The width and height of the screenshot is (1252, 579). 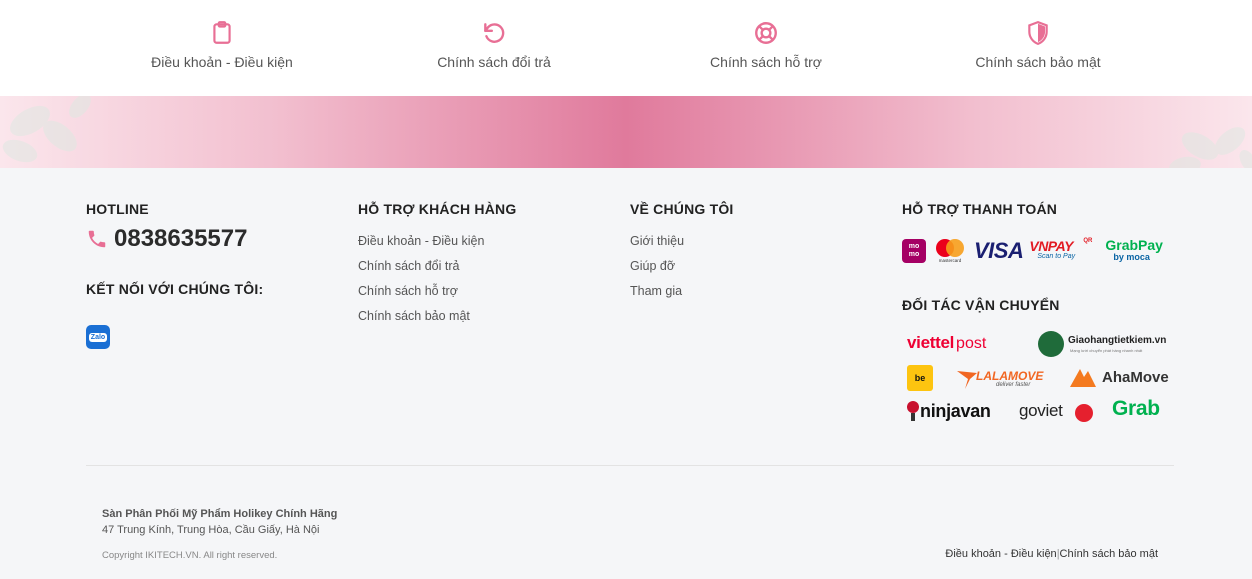 I want to click on shield-icon, so click(x=1038, y=33).